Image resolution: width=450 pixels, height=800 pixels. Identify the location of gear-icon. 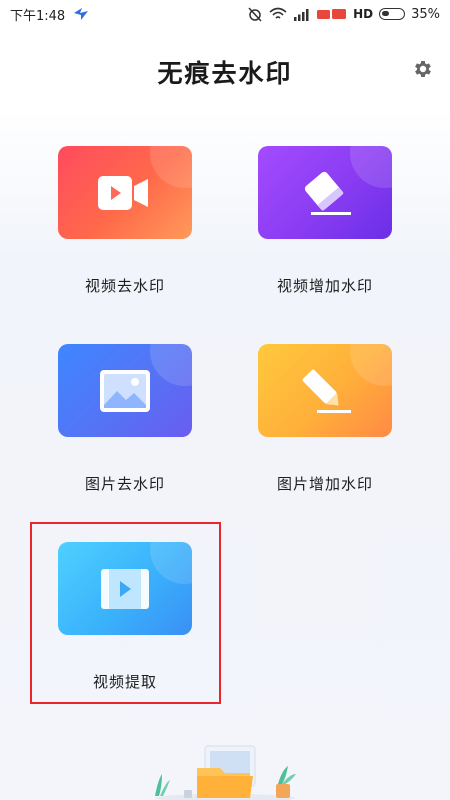
(423, 69).